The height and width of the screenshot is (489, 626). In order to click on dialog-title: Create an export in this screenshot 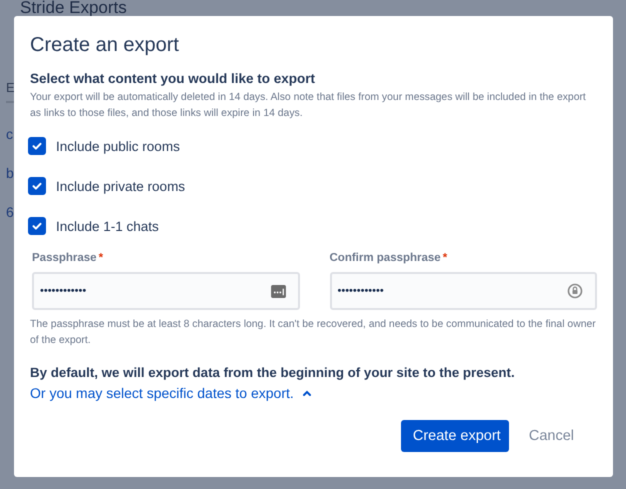, I will do `click(105, 45)`.